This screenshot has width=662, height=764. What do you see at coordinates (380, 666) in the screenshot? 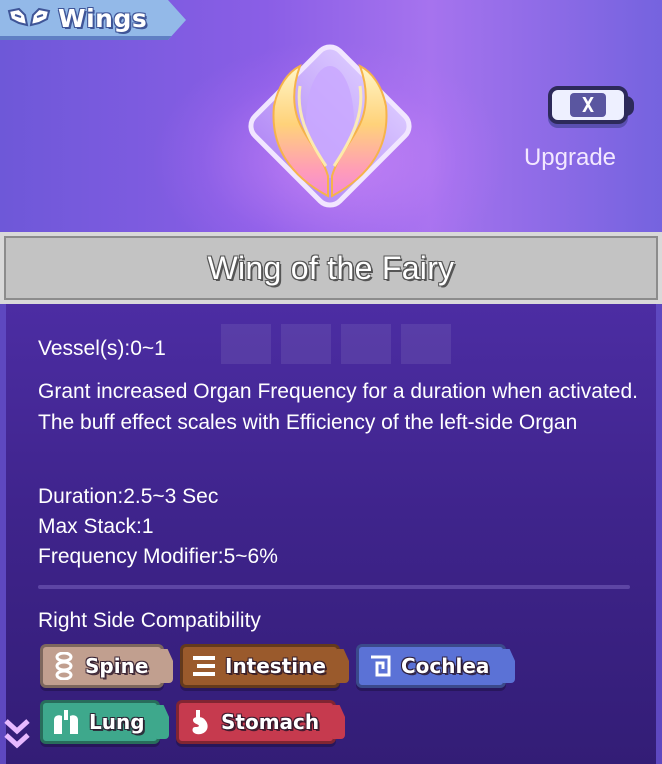
I see `cochlea-icon` at bounding box center [380, 666].